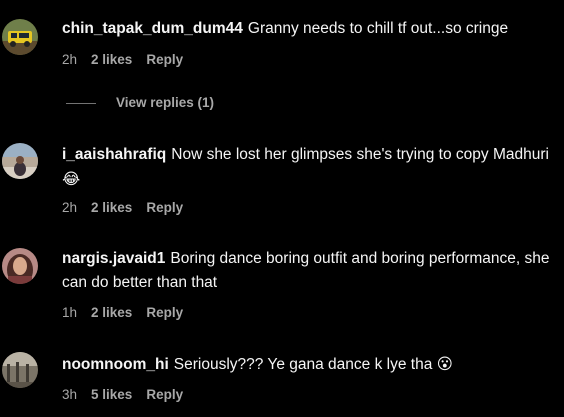 This screenshot has height=417, width=564. Describe the element at coordinates (378, 28) in the screenshot. I see `comment-body: Granny needs to chill tf out...so cringe` at that location.